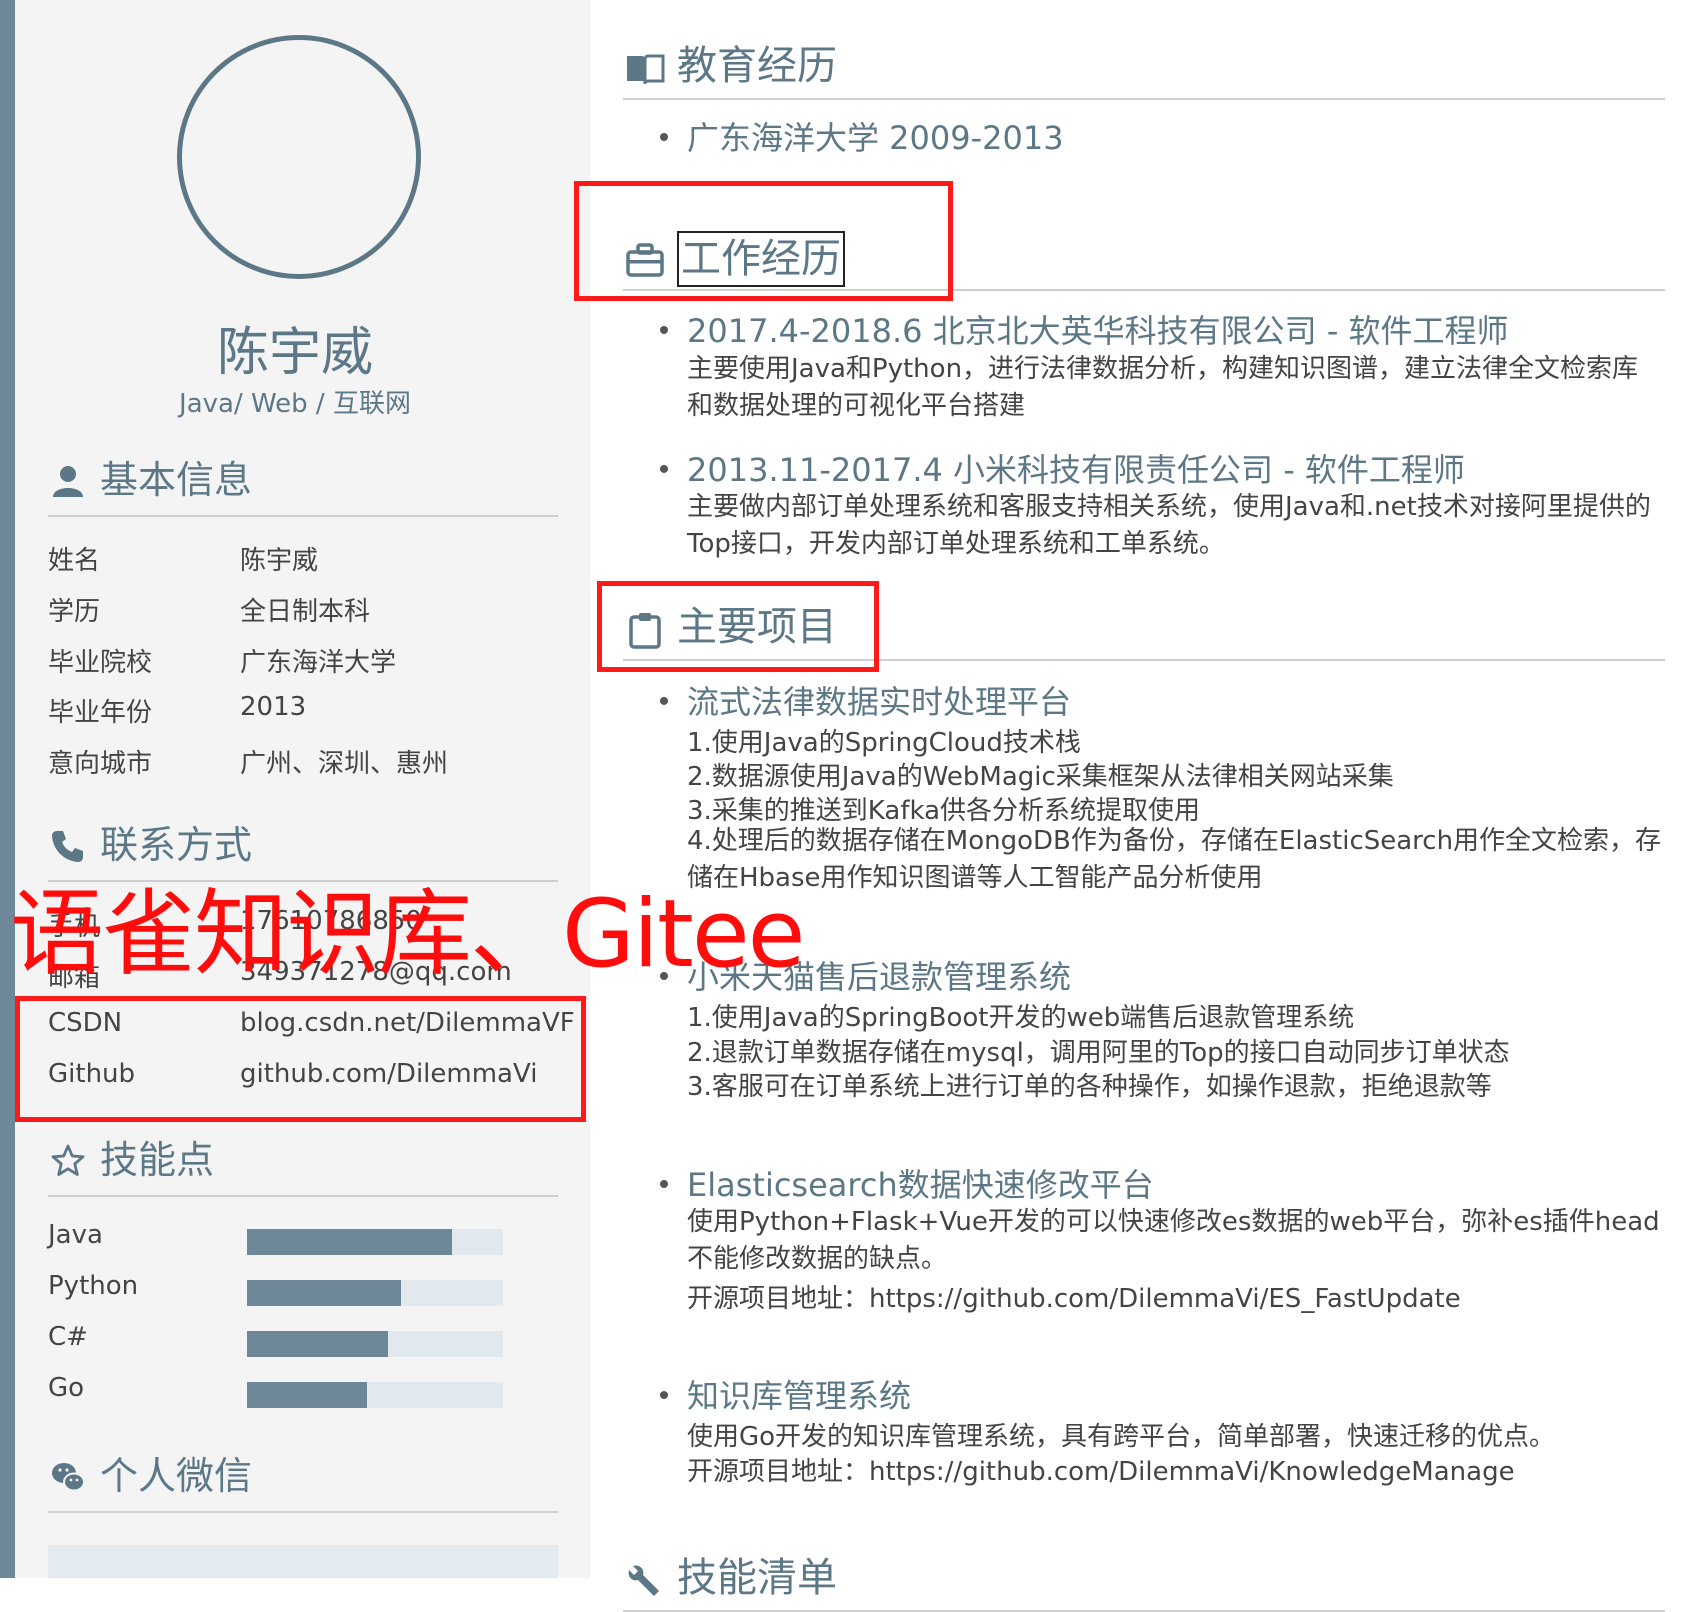 The image size is (1699, 1612). Describe the element at coordinates (738, 626) in the screenshot. I see `highlight-box-projects` at that location.